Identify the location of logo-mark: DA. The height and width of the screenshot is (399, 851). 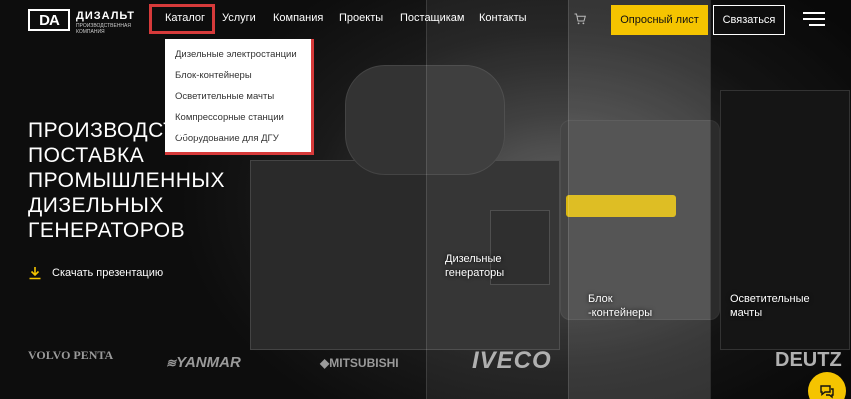
(49, 20).